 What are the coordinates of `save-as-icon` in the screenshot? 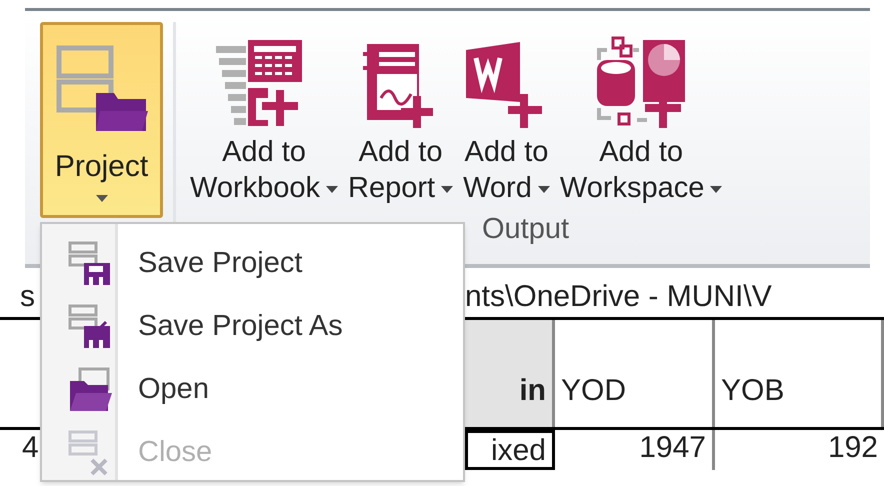 It's located at (90, 327).